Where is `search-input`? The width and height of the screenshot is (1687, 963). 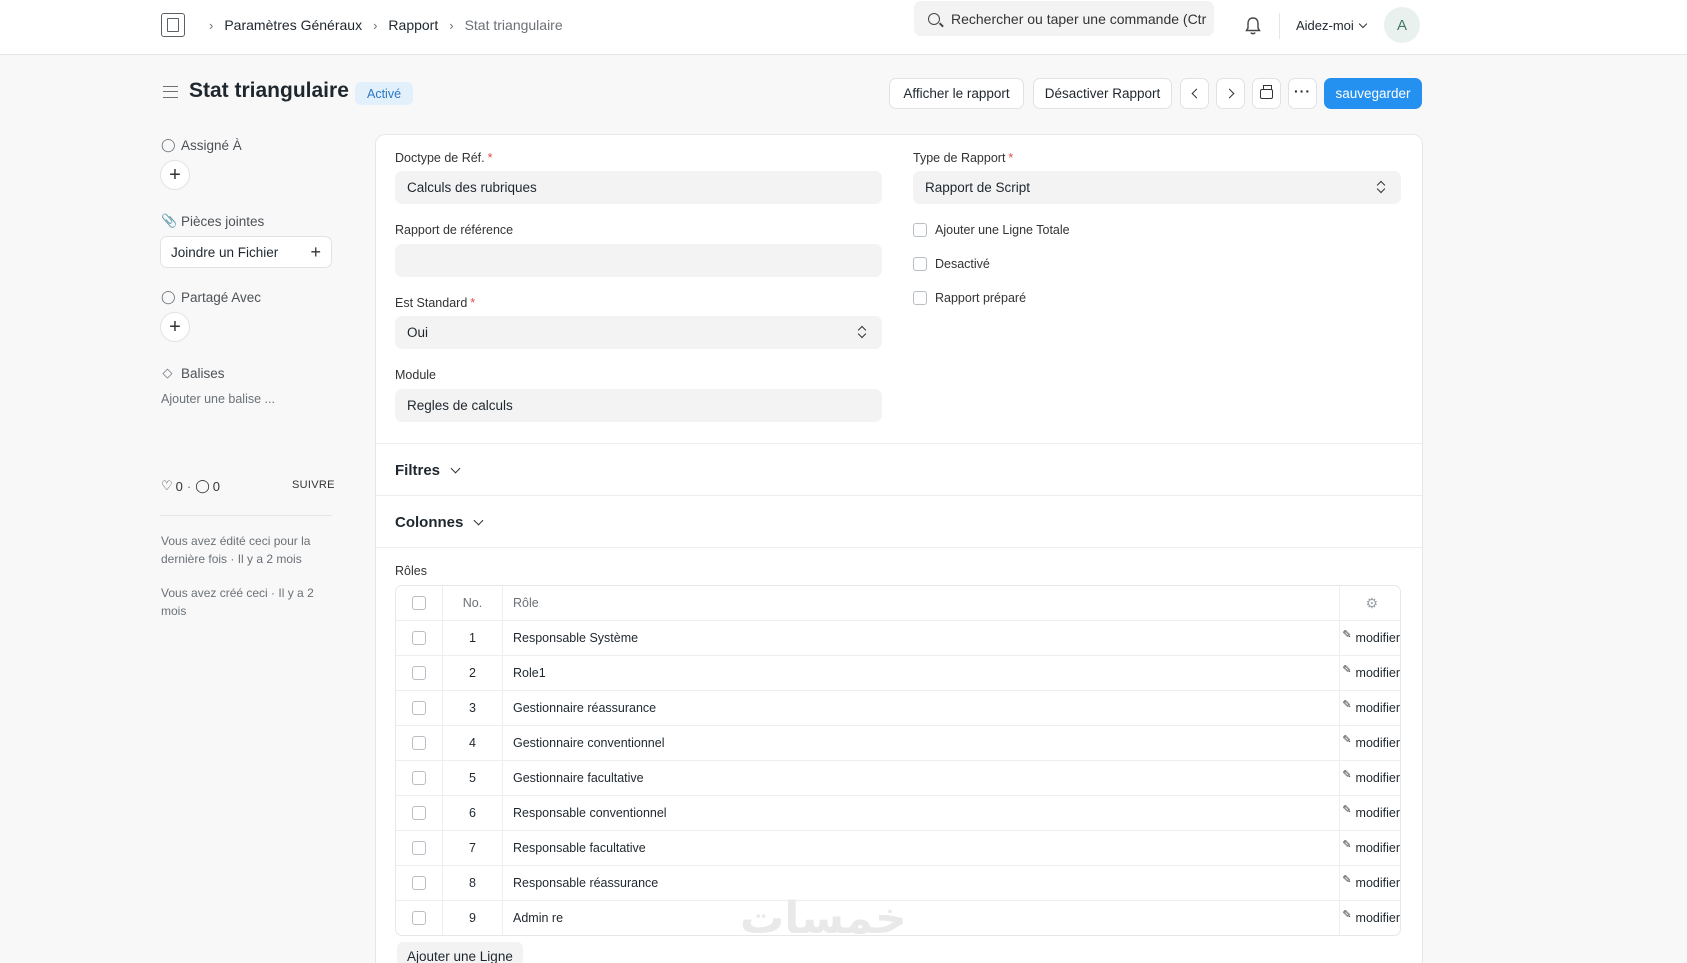 search-input is located at coordinates (1081, 18).